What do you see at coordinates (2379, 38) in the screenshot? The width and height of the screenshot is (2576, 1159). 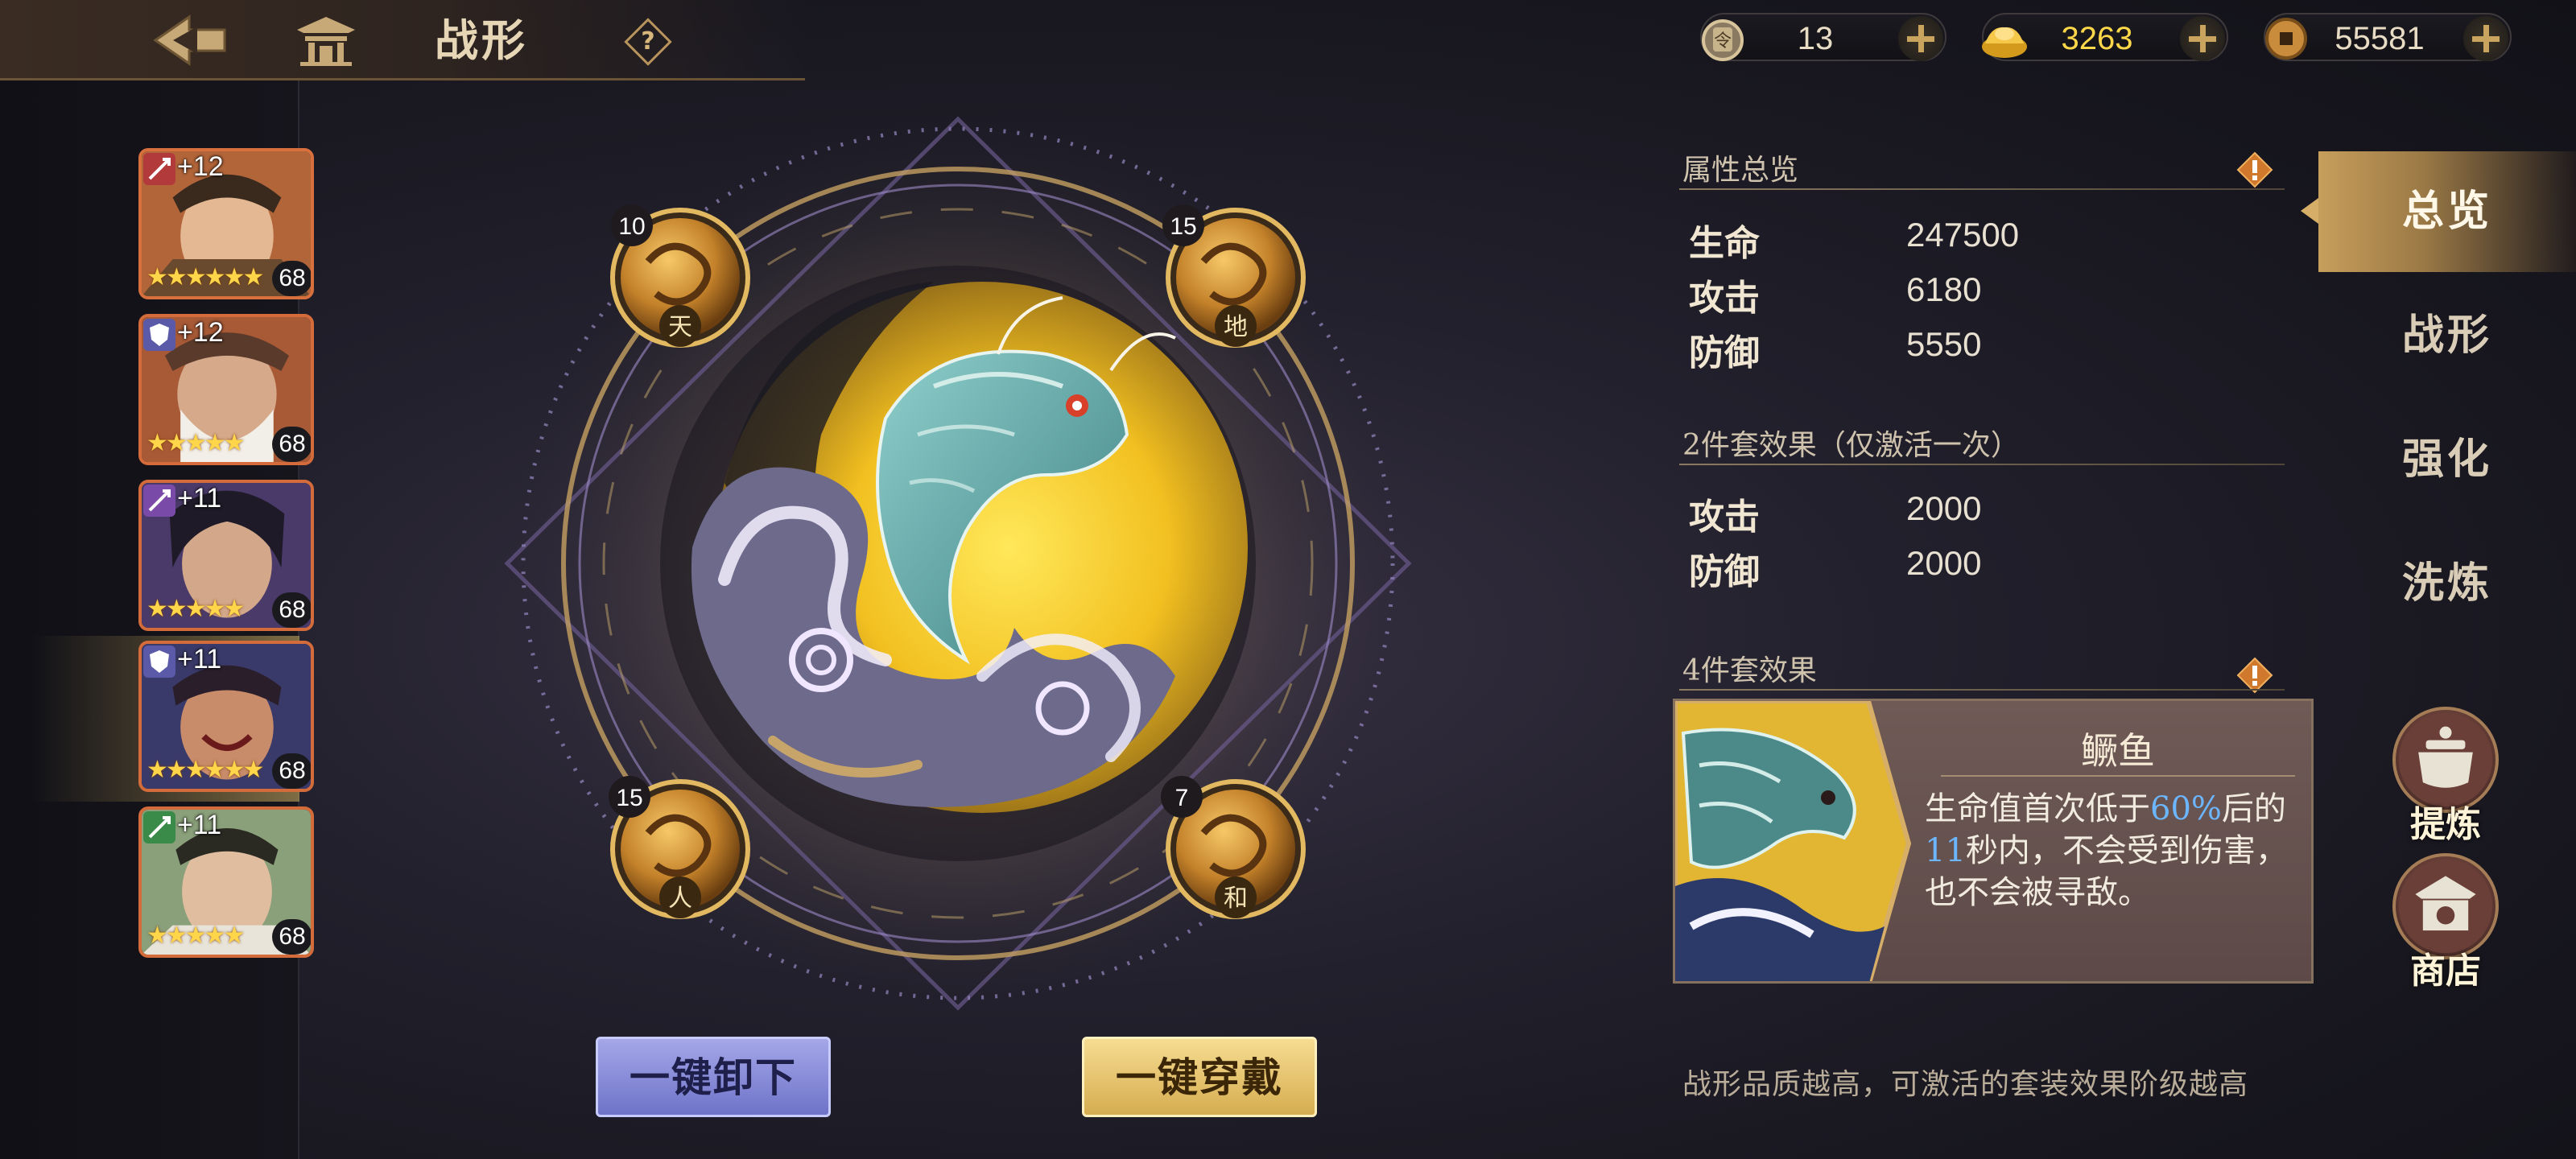 I see `coin-count: 55581` at bounding box center [2379, 38].